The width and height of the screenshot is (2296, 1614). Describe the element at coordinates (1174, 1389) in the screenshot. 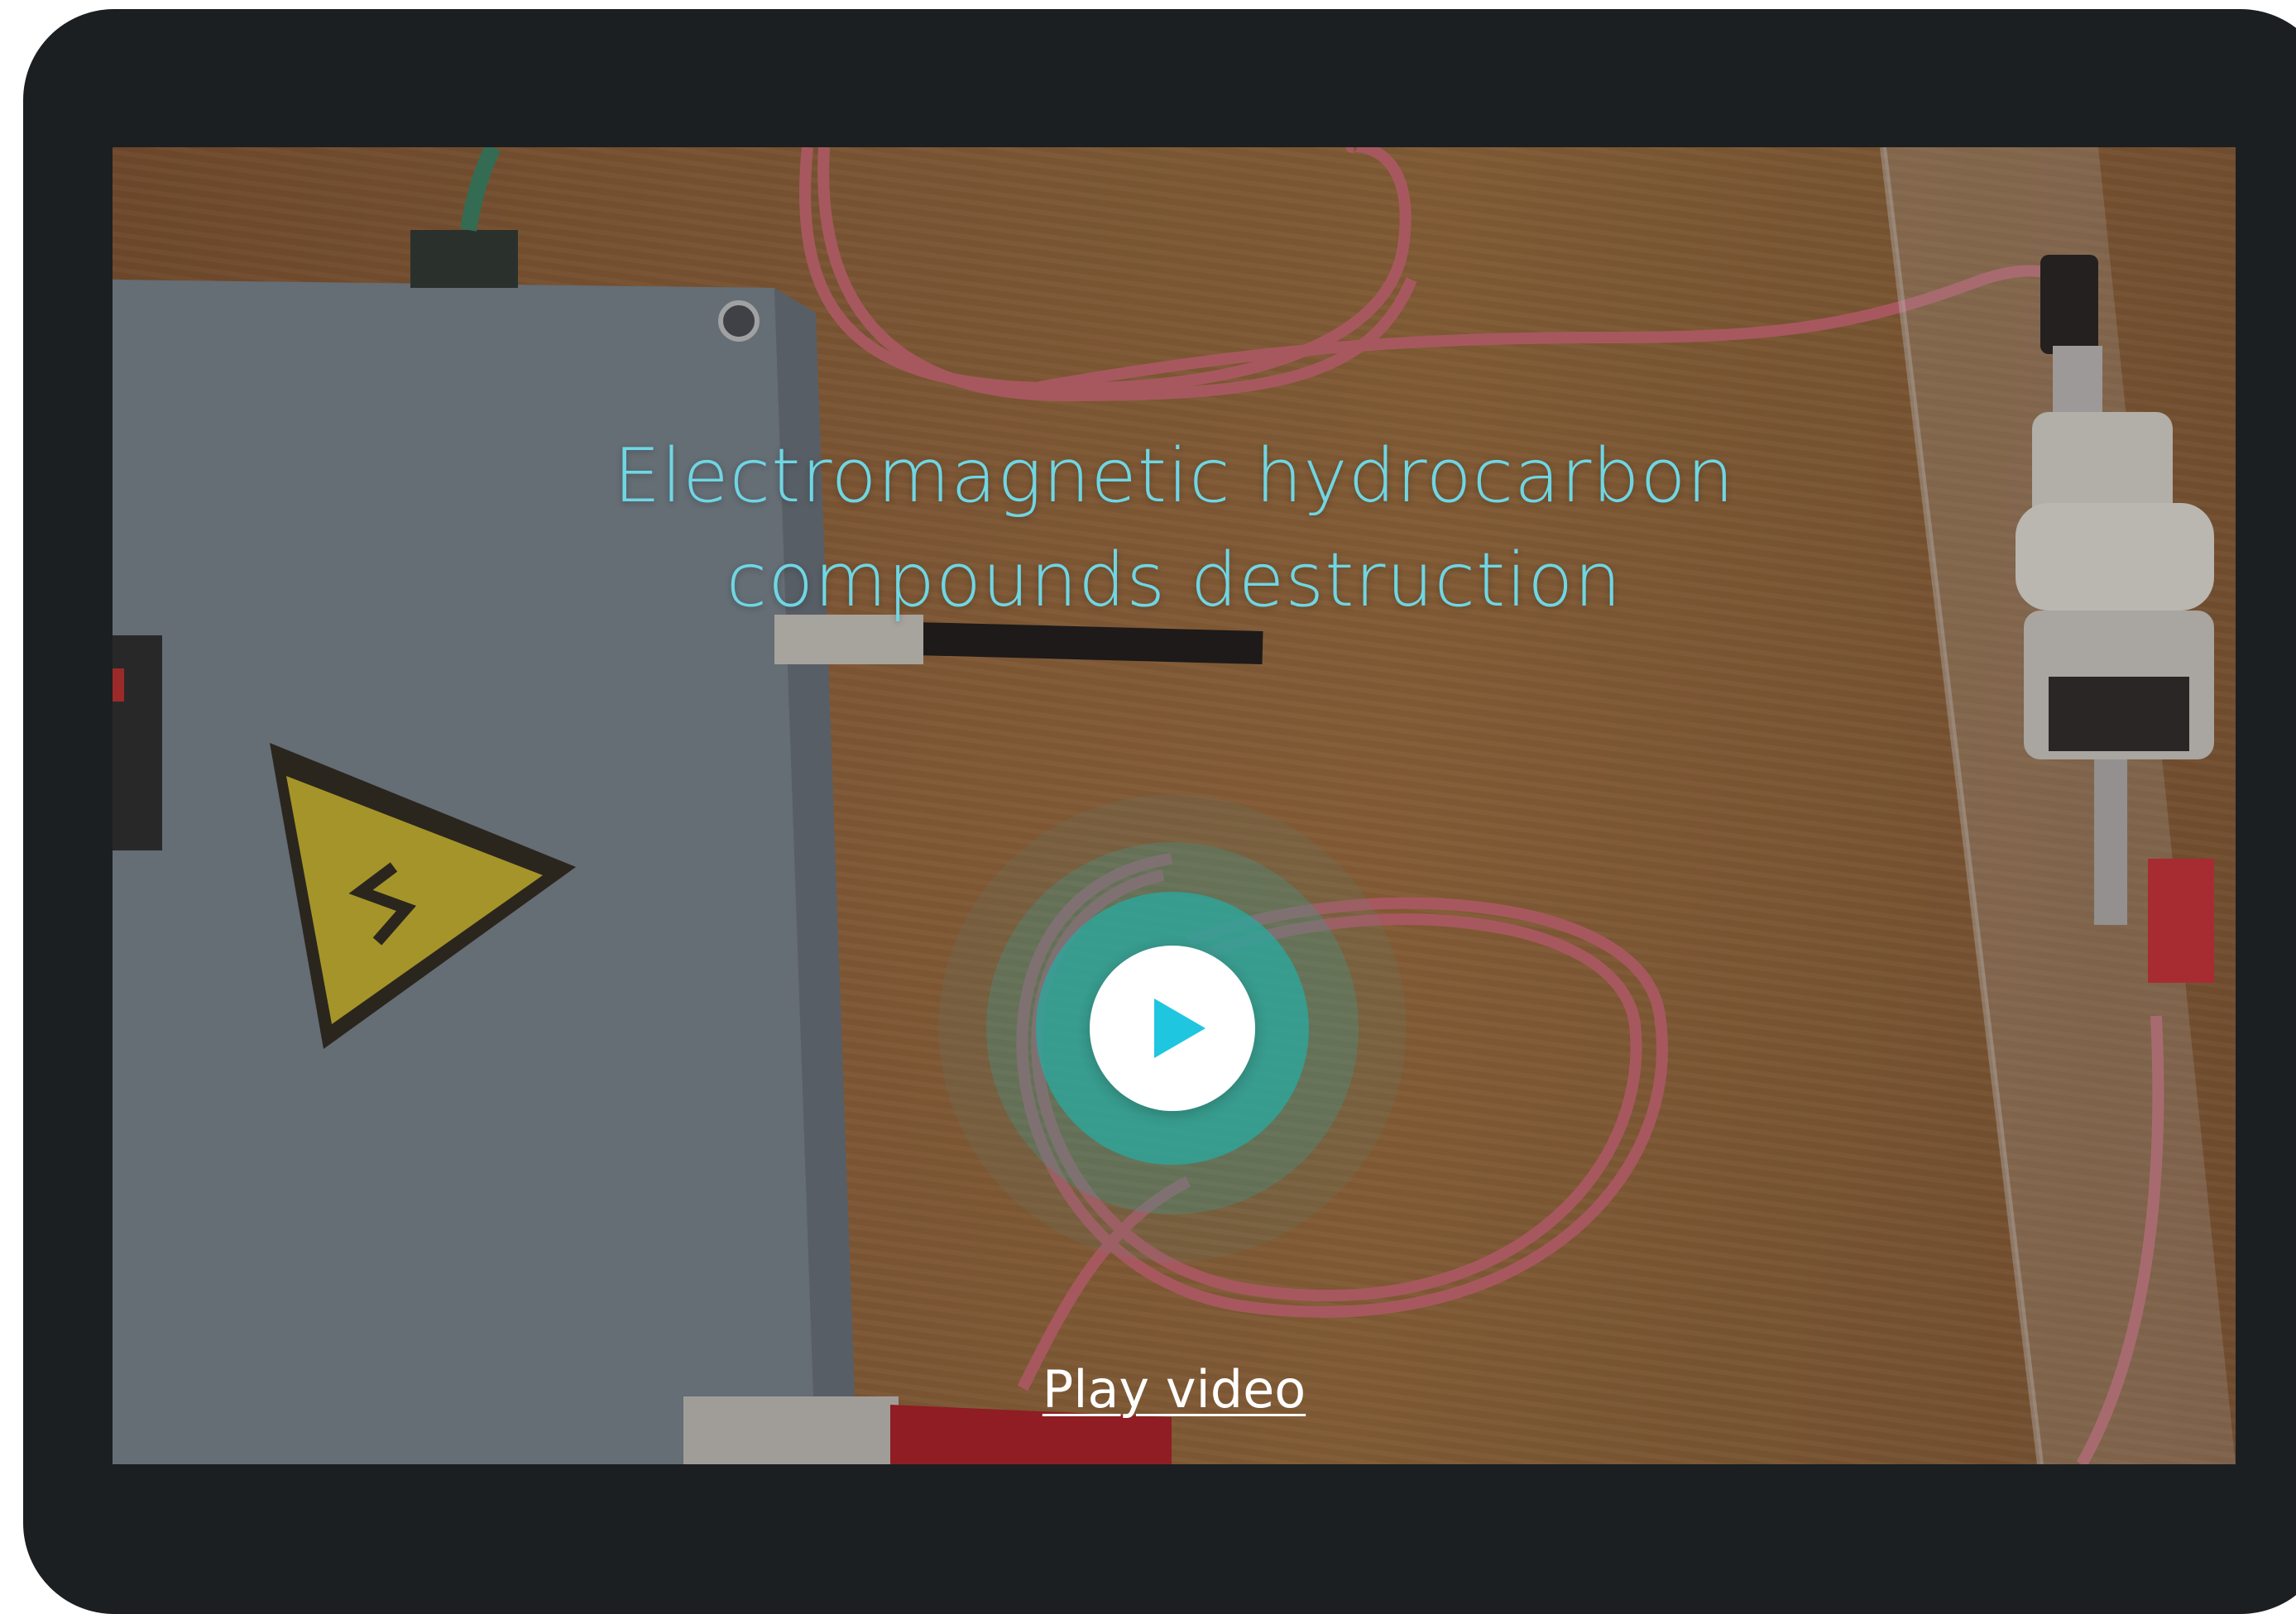

I see `play-video-link: Play video` at that location.